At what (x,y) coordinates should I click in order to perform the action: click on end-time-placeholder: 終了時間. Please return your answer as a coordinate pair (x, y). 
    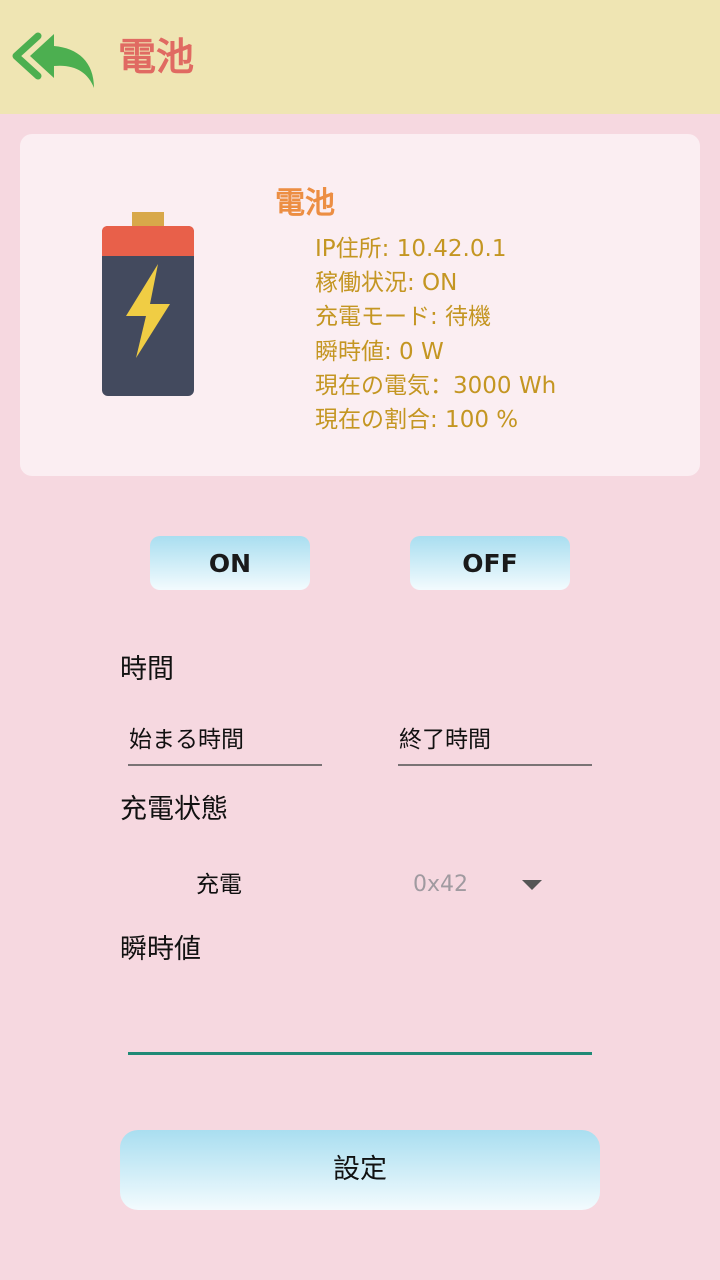
    Looking at the image, I should click on (445, 740).